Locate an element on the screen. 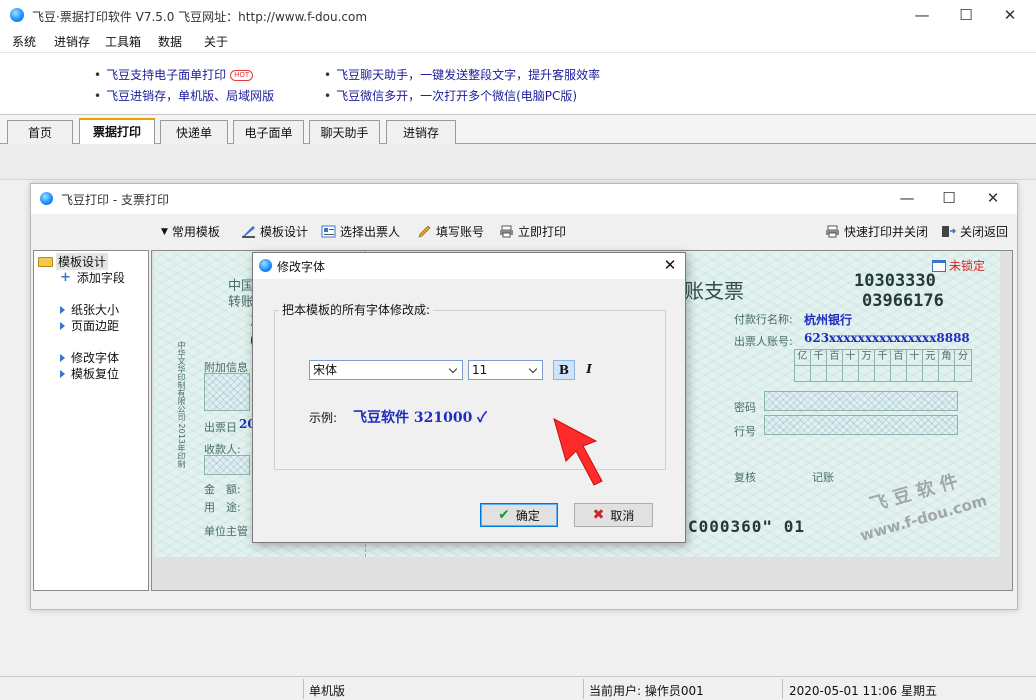 This screenshot has height=700, width=1036. tree-item-page-margin: 页面边距 is located at coordinates (89, 325).